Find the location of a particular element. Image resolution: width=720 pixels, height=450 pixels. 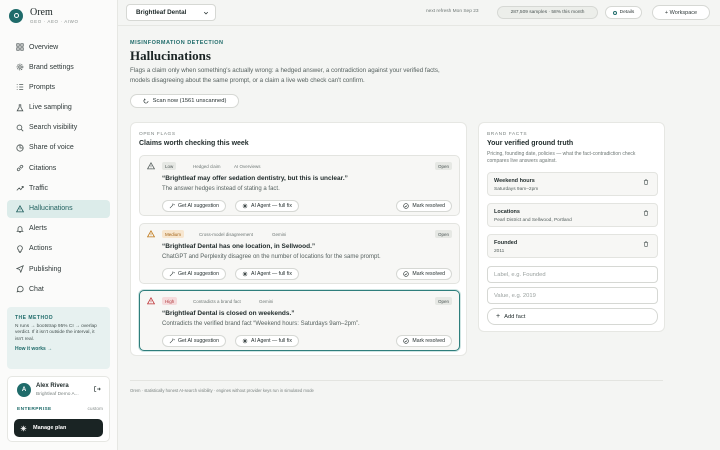

details-label: Details is located at coordinates (627, 12).